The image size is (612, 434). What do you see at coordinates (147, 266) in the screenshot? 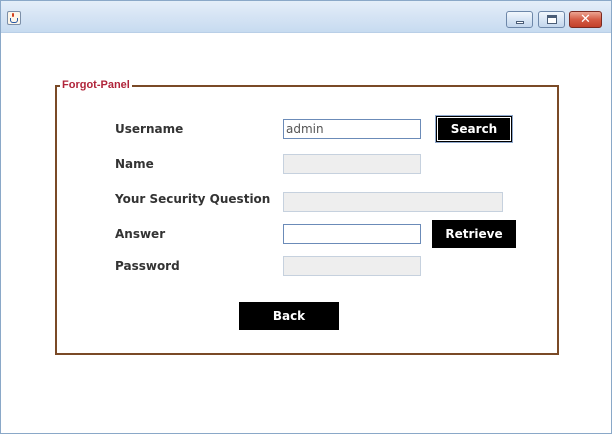
I see `password-label: Password` at bounding box center [147, 266].